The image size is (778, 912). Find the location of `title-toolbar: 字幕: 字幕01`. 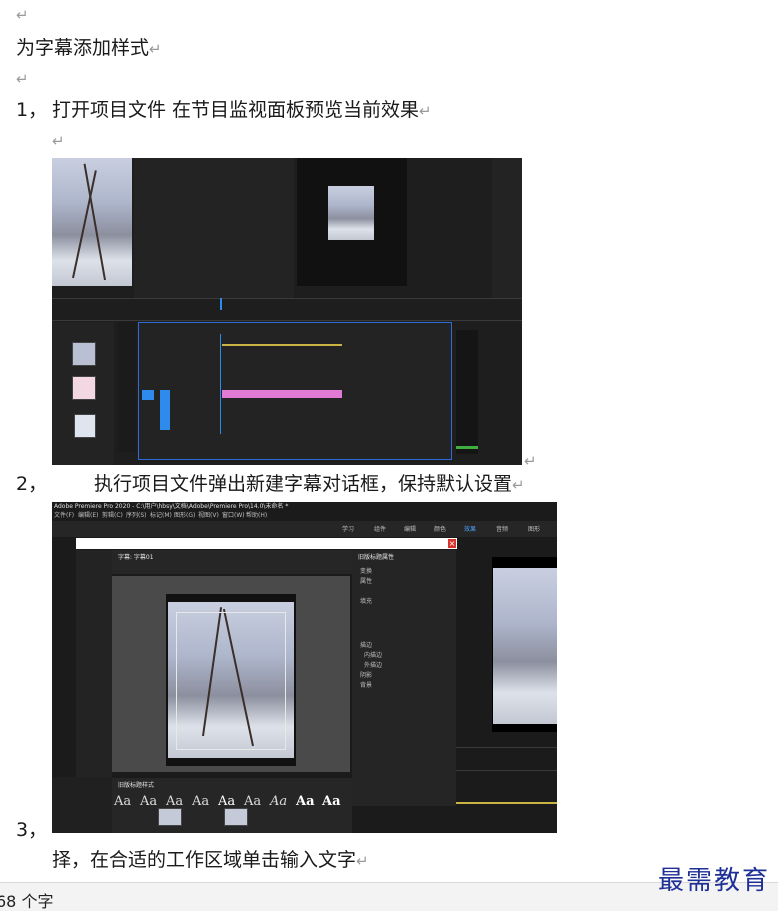

title-toolbar: 字幕: 字幕01 is located at coordinates (232, 562).